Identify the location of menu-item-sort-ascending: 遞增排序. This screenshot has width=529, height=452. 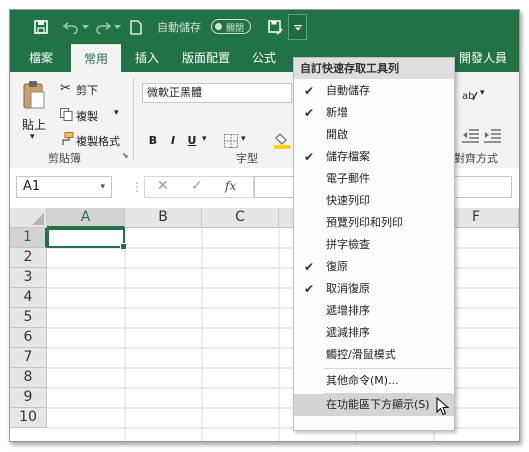
(374, 311).